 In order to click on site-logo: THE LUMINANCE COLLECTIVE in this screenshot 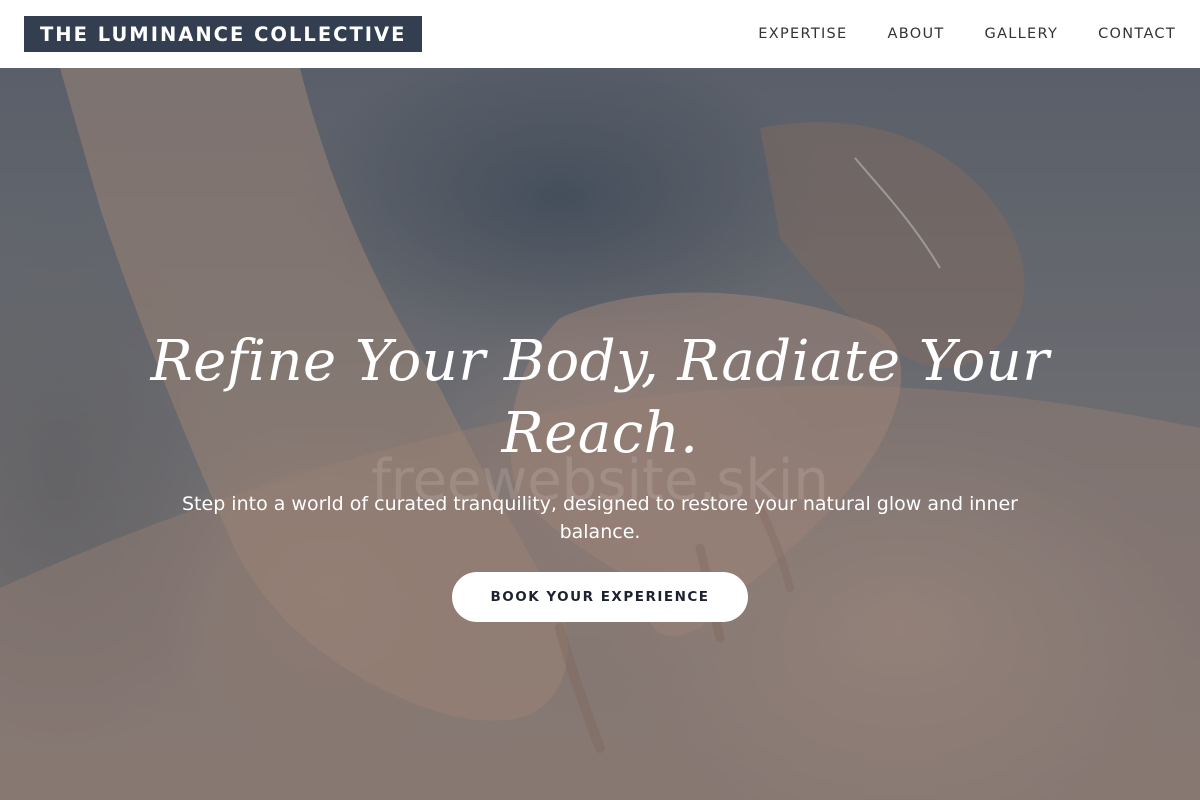, I will do `click(223, 34)`.